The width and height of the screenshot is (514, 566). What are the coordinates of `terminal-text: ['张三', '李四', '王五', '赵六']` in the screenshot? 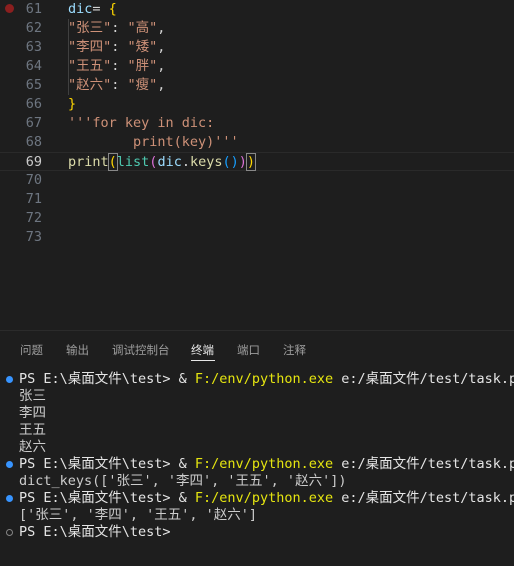 It's located at (138, 515).